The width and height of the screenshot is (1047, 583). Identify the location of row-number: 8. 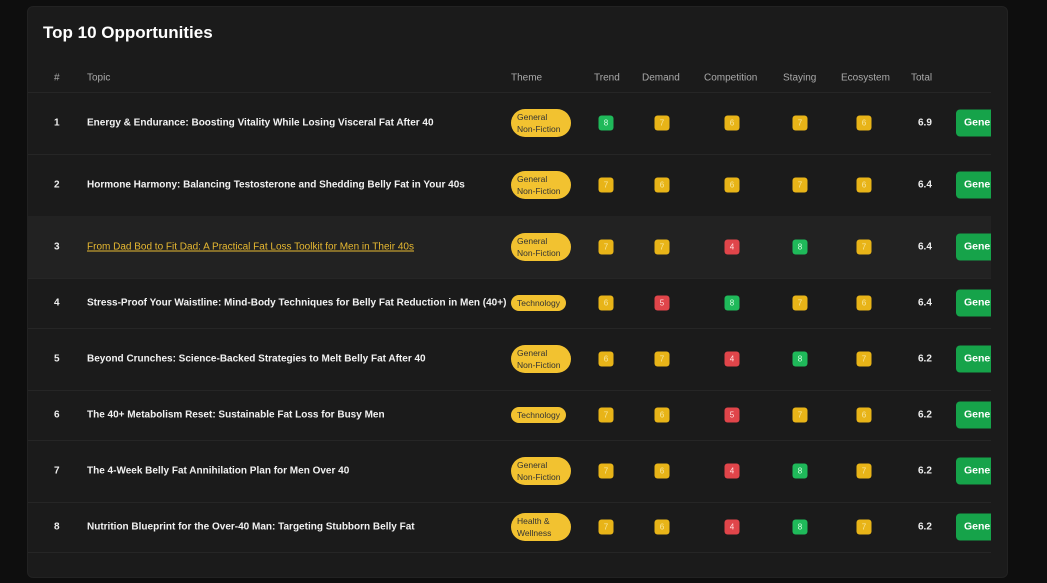
(57, 527).